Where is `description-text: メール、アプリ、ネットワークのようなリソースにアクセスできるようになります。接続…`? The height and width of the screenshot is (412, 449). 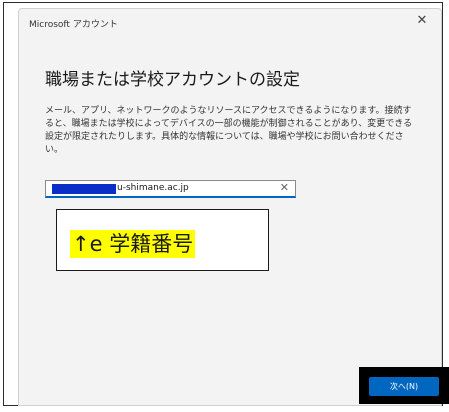
description-text: メール、アプリ、ネットワークのようなリソースにアクセスできるようになります。接続… is located at coordinates (229, 130).